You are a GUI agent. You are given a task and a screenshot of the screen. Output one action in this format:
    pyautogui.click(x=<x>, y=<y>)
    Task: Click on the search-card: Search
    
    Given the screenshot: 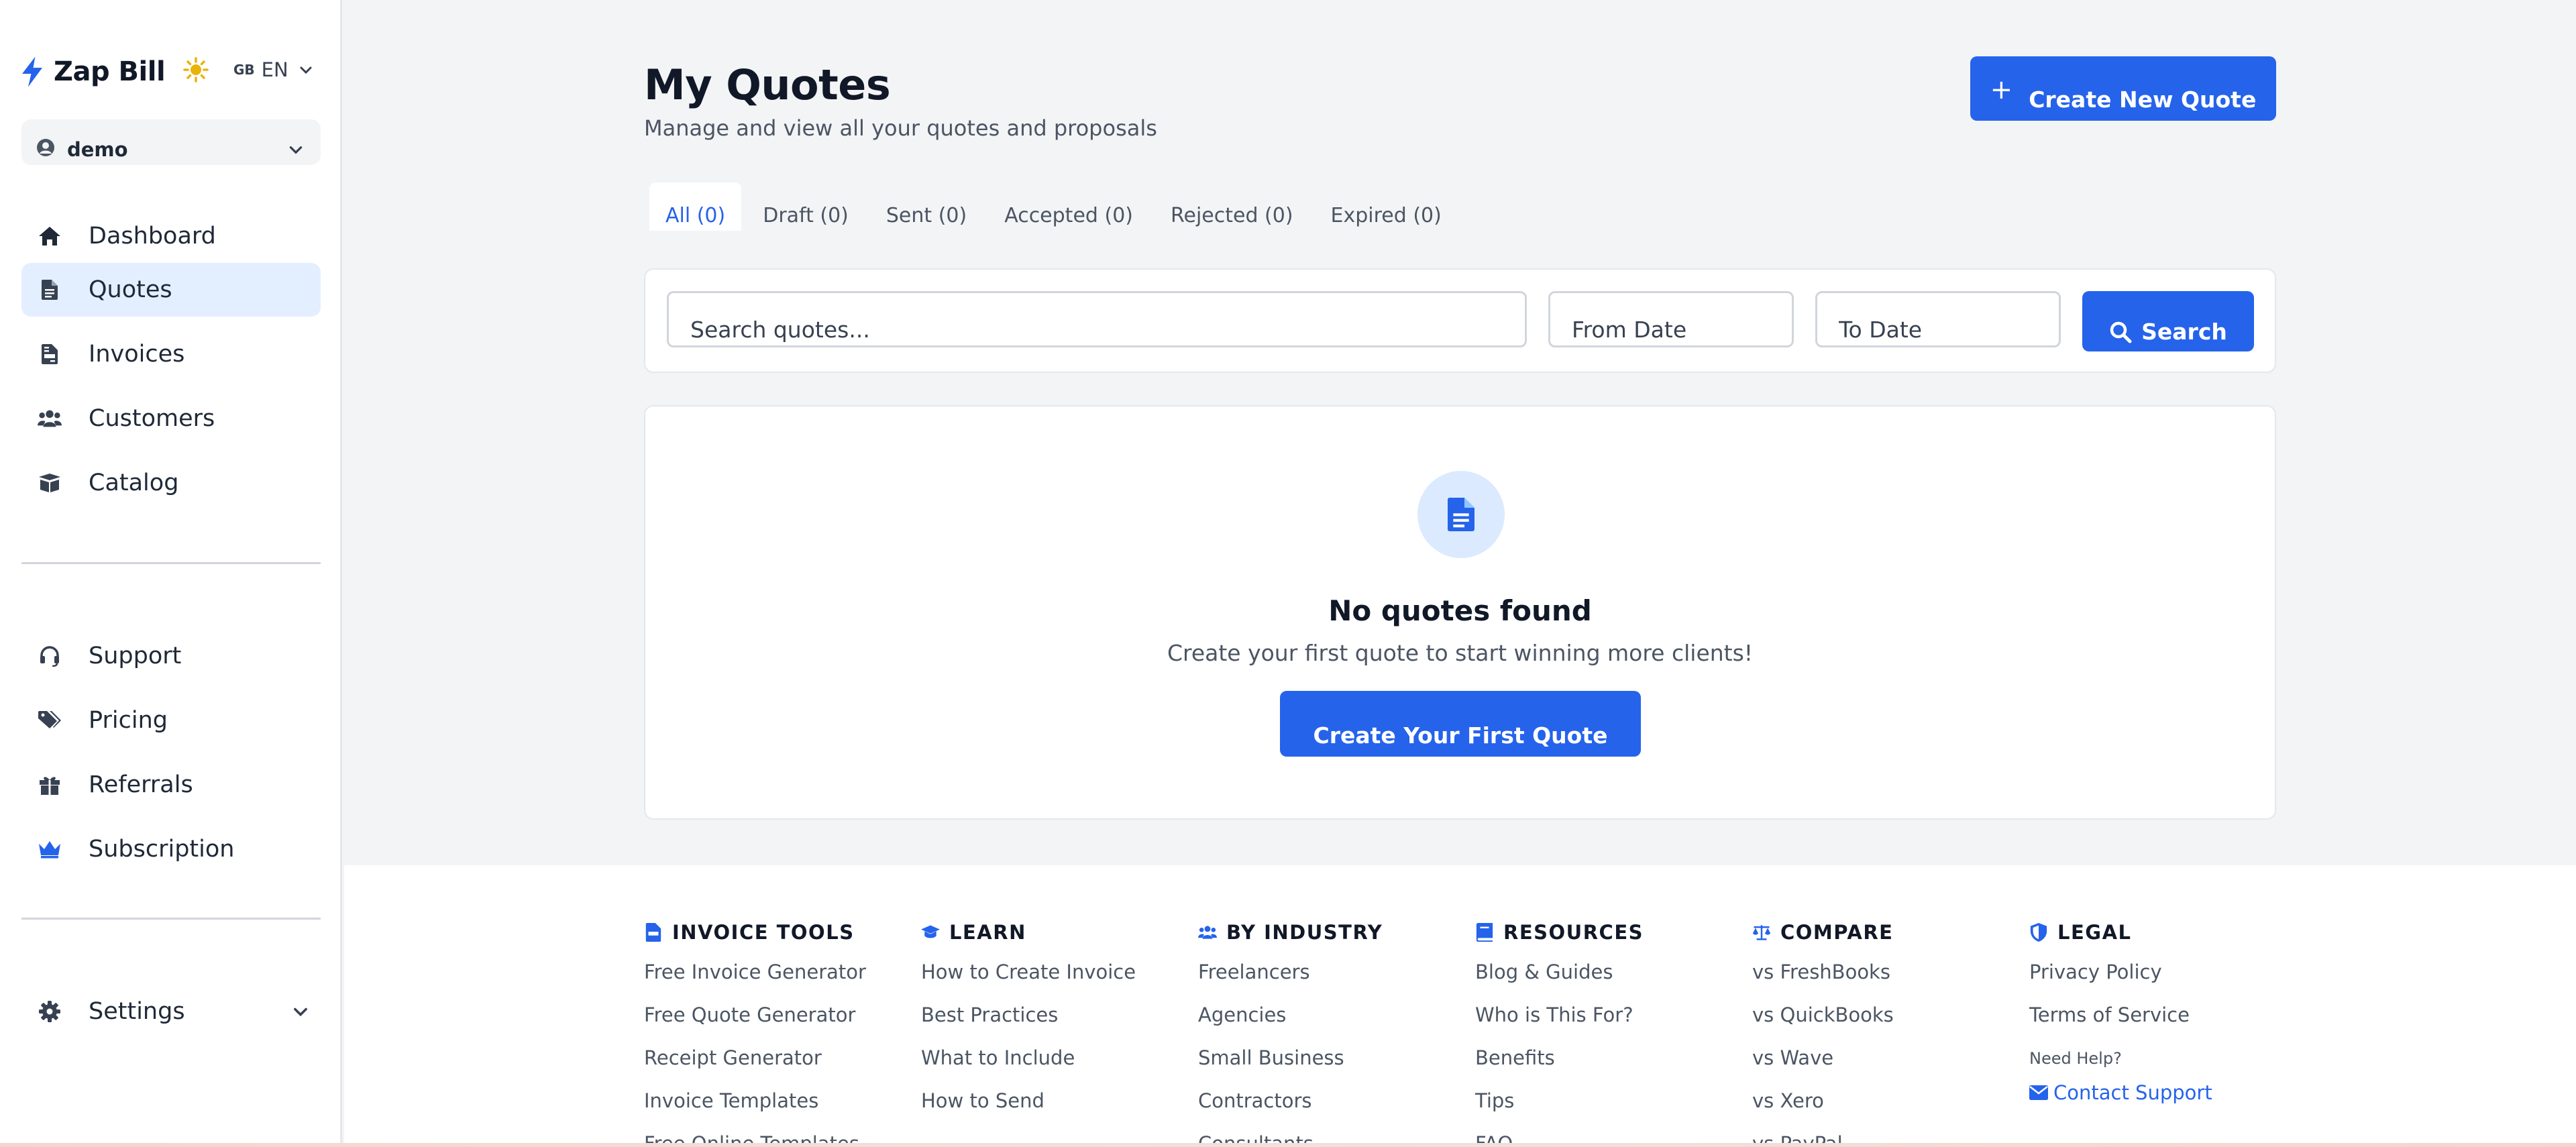 What is the action you would take?
    pyautogui.click(x=1460, y=320)
    